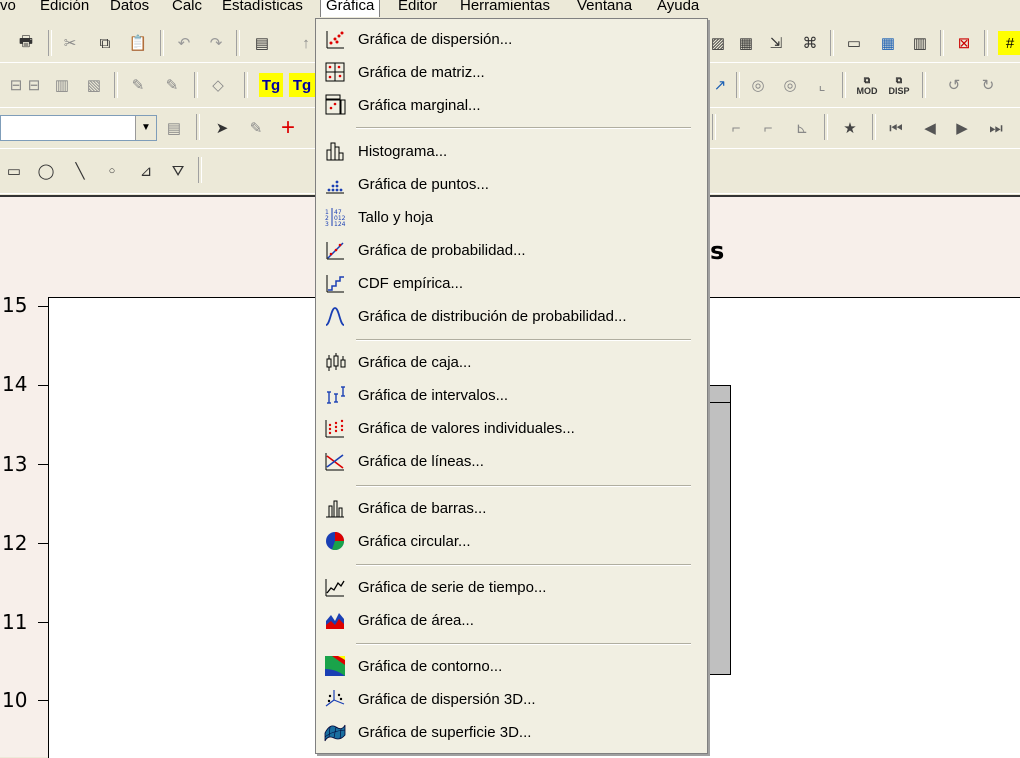  Describe the element at coordinates (340, 224) in the screenshot. I see `svg-text: 124` at that location.